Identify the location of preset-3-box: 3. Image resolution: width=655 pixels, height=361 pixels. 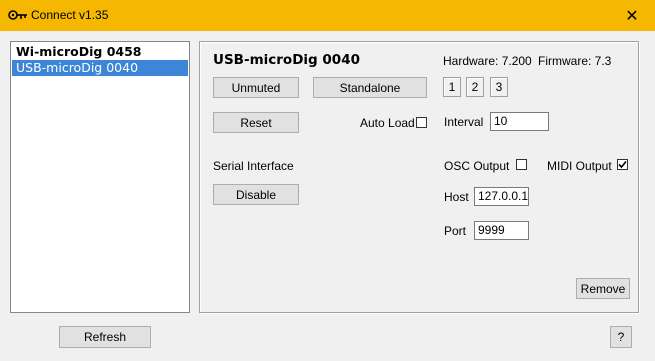
(499, 87).